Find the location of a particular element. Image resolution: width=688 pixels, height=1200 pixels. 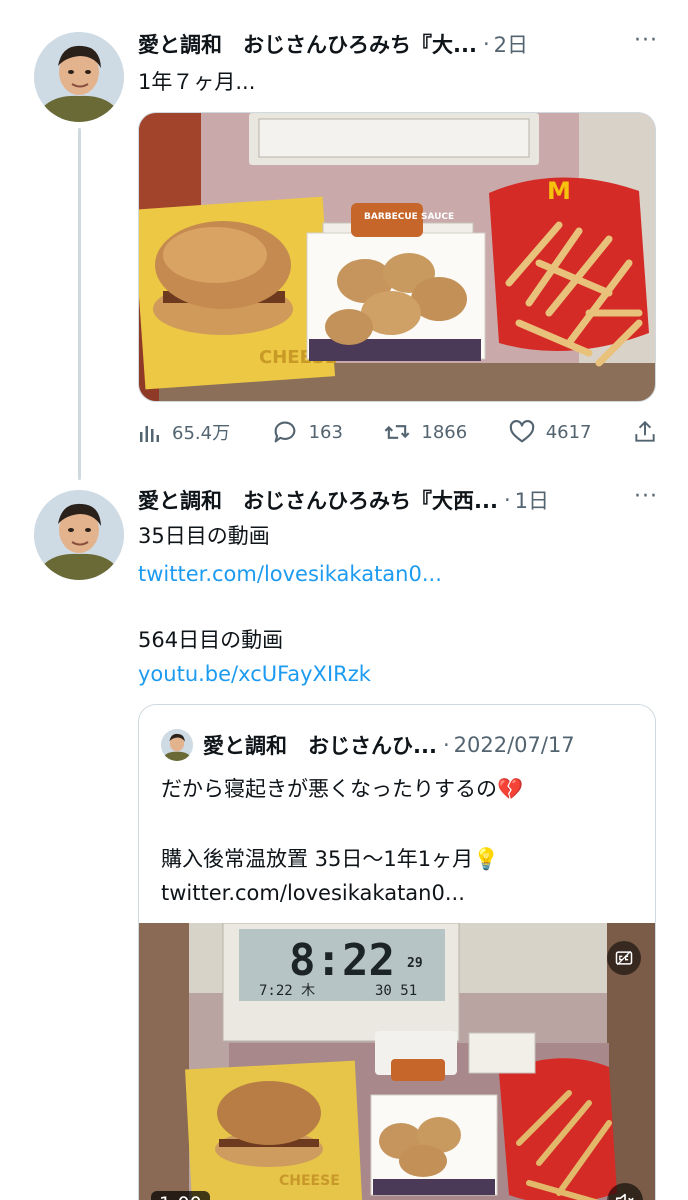

svg-text: M is located at coordinates (559, 191).